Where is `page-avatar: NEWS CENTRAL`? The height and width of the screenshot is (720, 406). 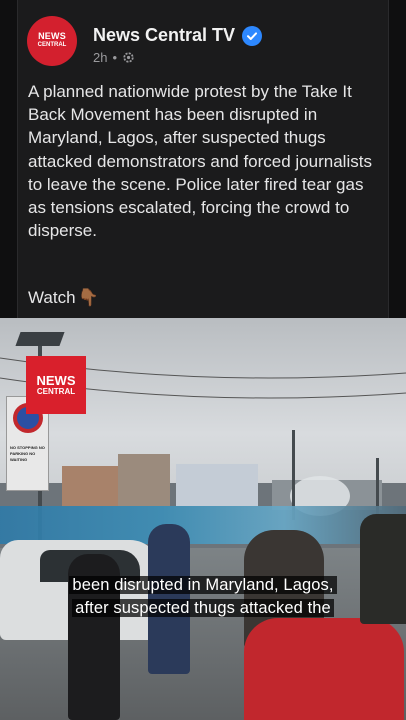 page-avatar: NEWS CENTRAL is located at coordinates (52, 41).